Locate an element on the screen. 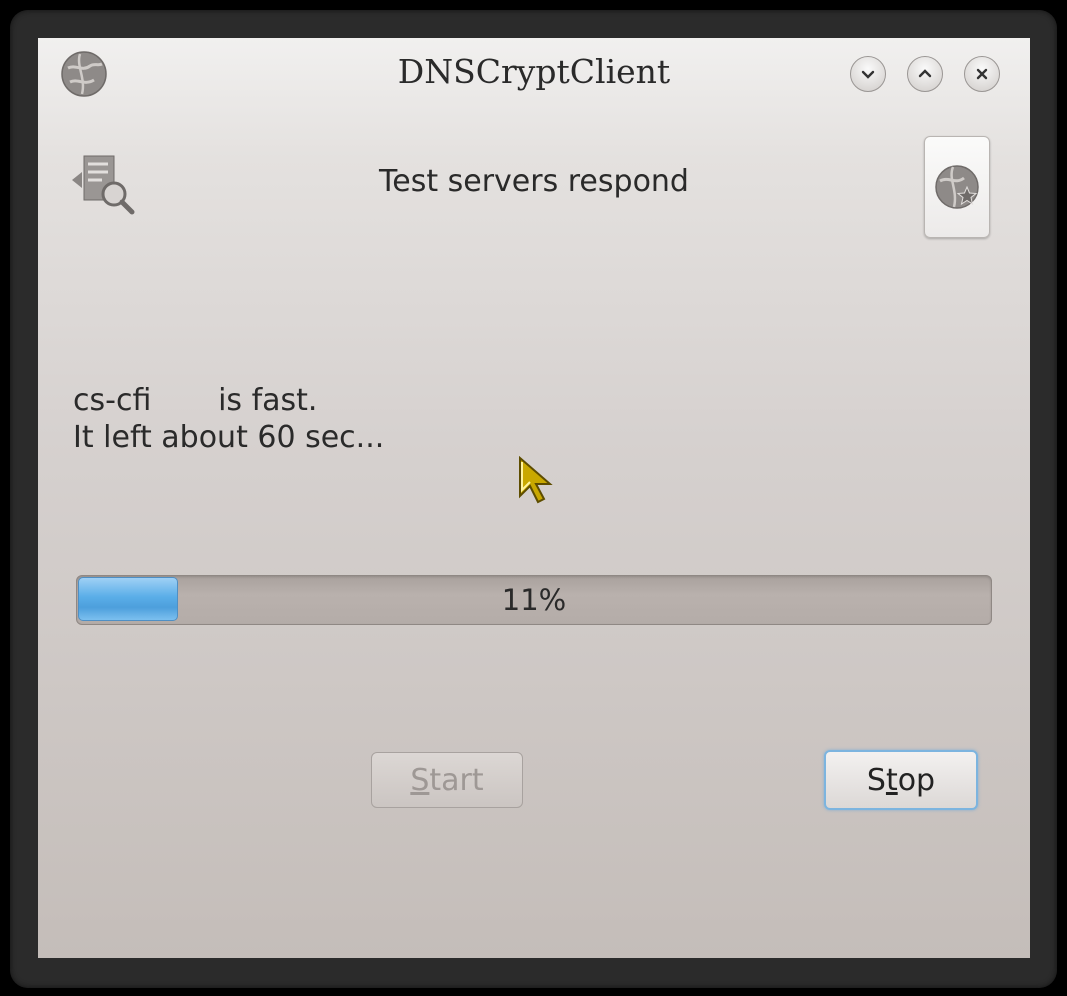 This screenshot has width=1067, height=996. maximize-button is located at coordinates (925, 74).